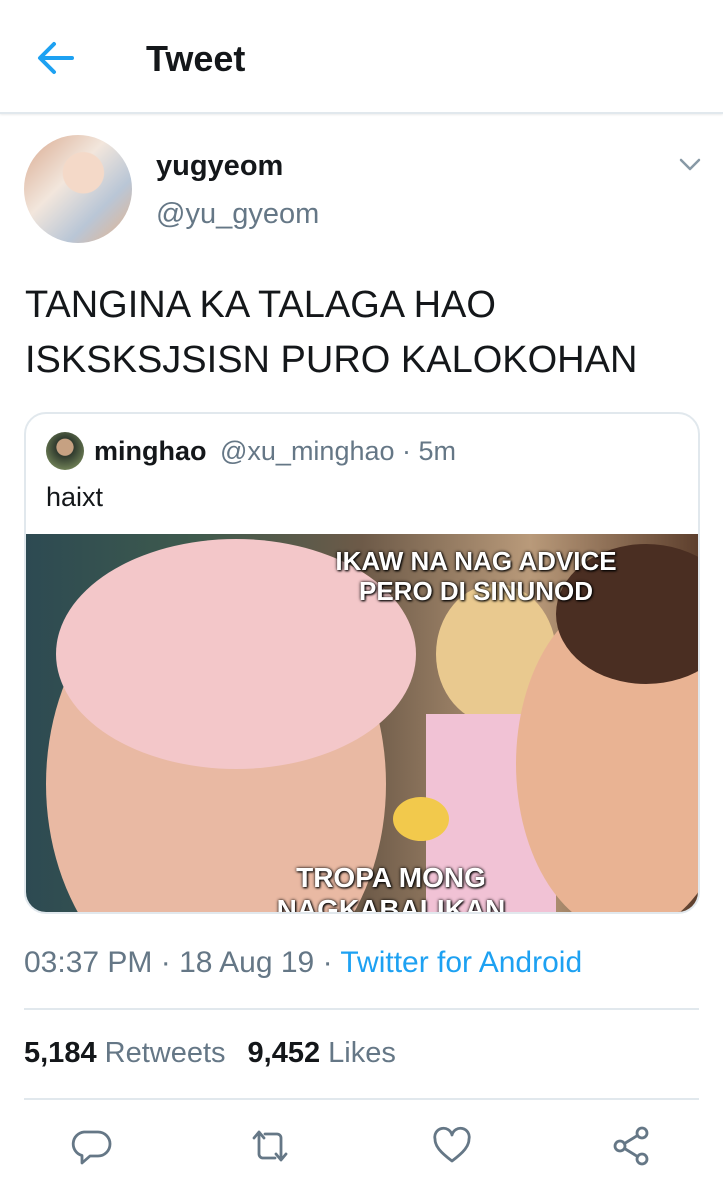 This screenshot has width=723, height=1200. Describe the element at coordinates (461, 962) in the screenshot. I see `tweet-source-link: Twitter for Android` at that location.